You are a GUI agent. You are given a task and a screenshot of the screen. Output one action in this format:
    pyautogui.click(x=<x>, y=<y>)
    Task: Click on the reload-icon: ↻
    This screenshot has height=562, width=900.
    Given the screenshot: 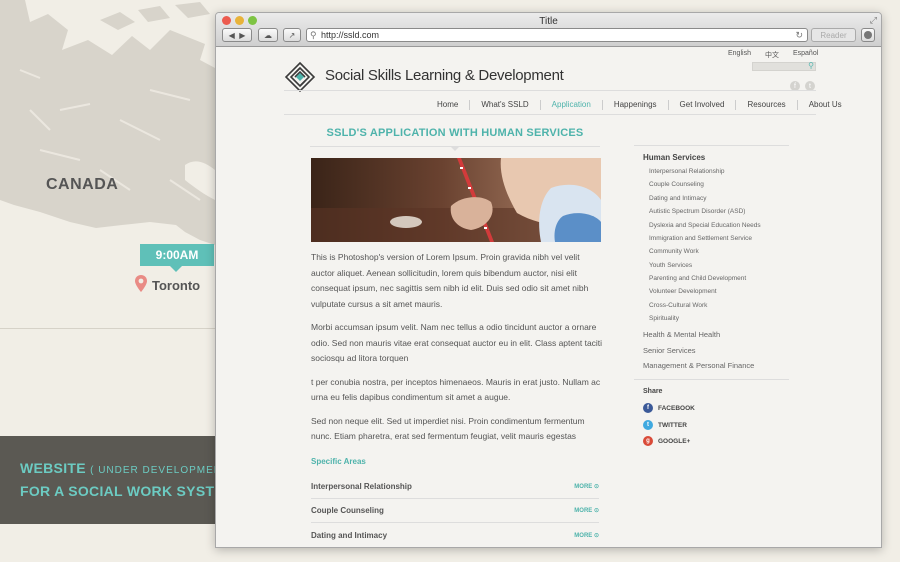 What is the action you would take?
    pyautogui.click(x=799, y=35)
    